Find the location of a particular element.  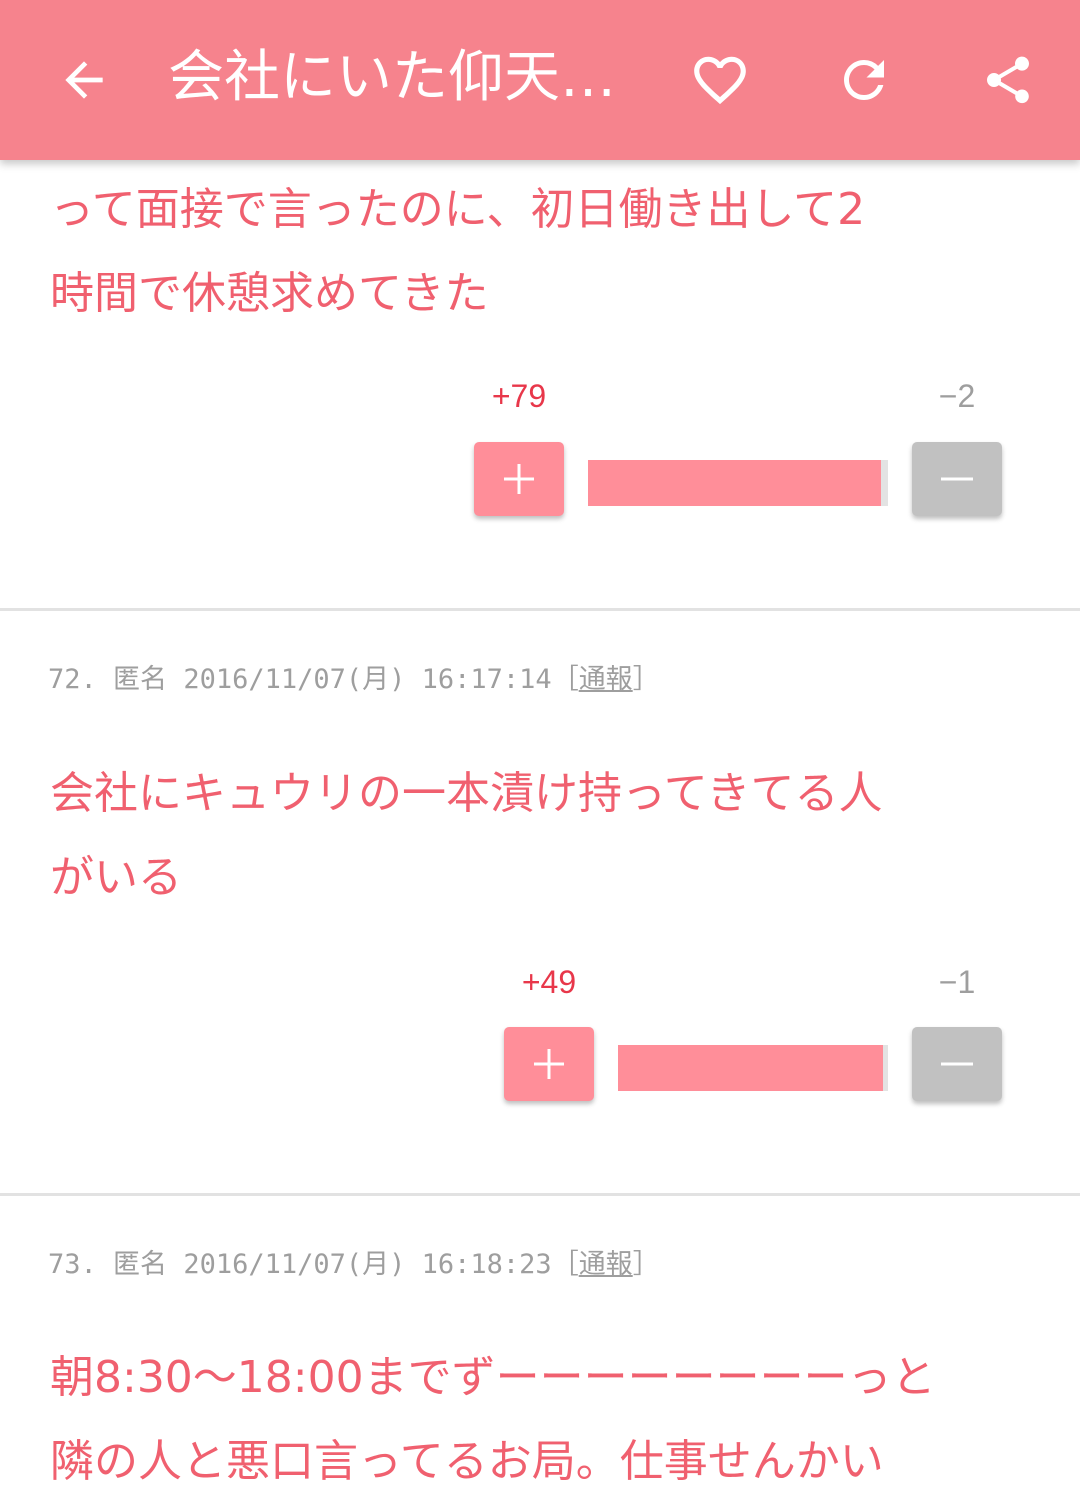

refresh-button is located at coordinates (864, 80).